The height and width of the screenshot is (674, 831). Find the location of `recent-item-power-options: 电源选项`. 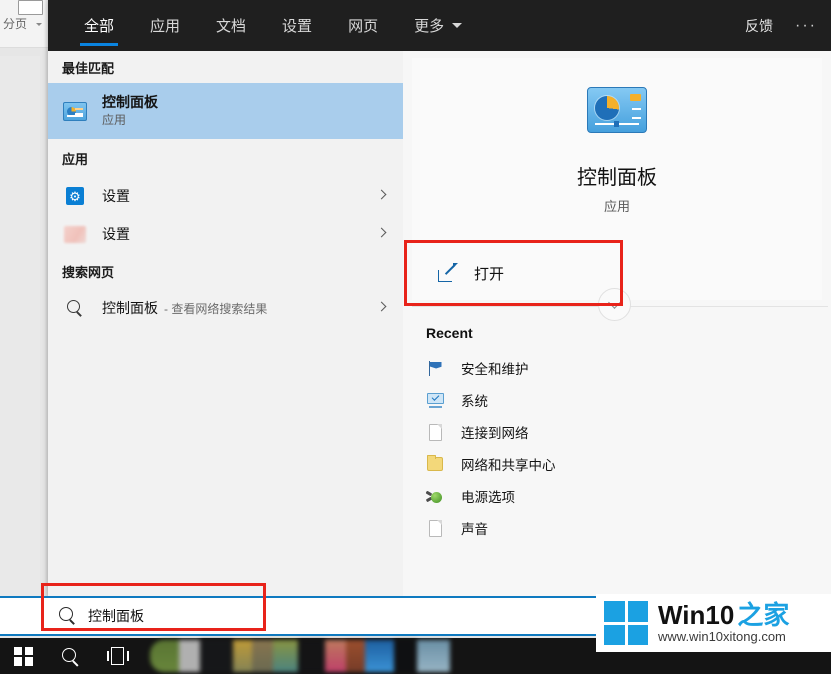

recent-item-power-options: 电源选项 is located at coordinates (614, 496).